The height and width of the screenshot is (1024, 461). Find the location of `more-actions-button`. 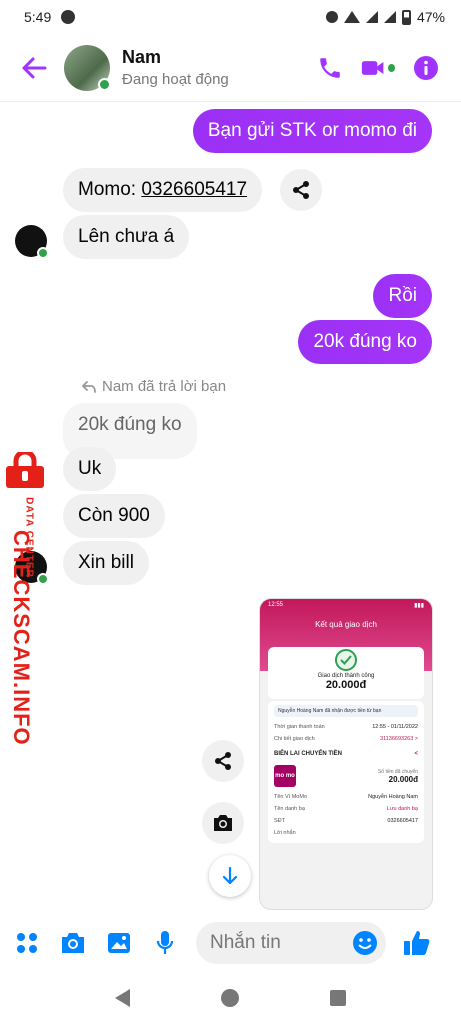

more-actions-button is located at coordinates (27, 943).